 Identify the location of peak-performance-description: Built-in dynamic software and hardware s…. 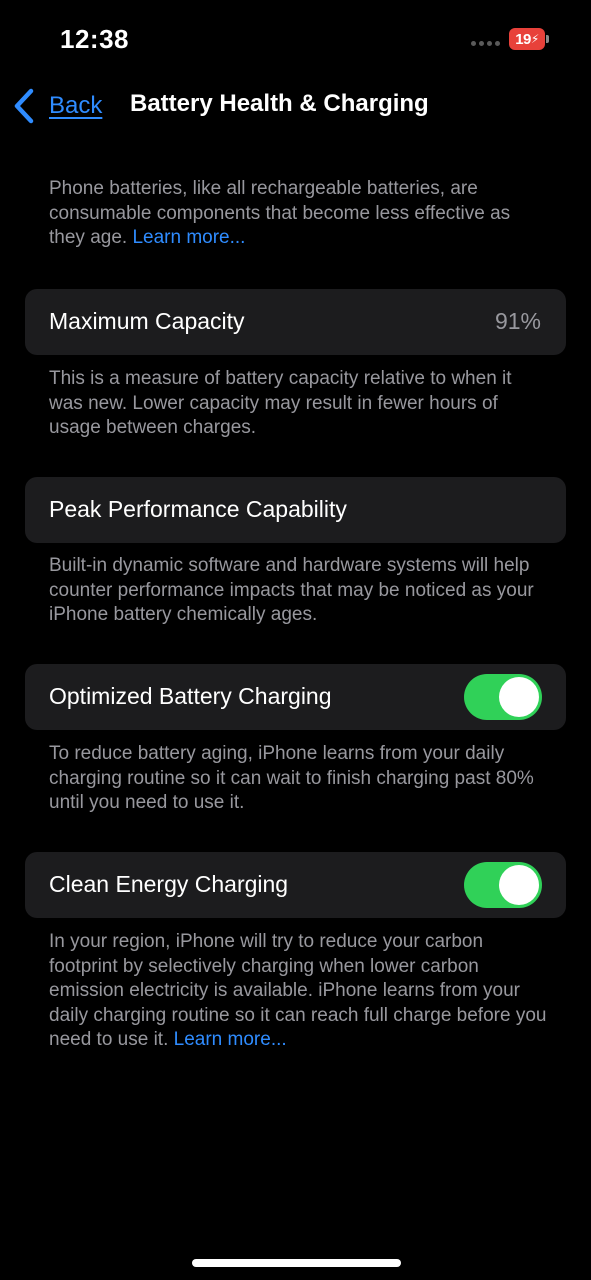
(291, 590).